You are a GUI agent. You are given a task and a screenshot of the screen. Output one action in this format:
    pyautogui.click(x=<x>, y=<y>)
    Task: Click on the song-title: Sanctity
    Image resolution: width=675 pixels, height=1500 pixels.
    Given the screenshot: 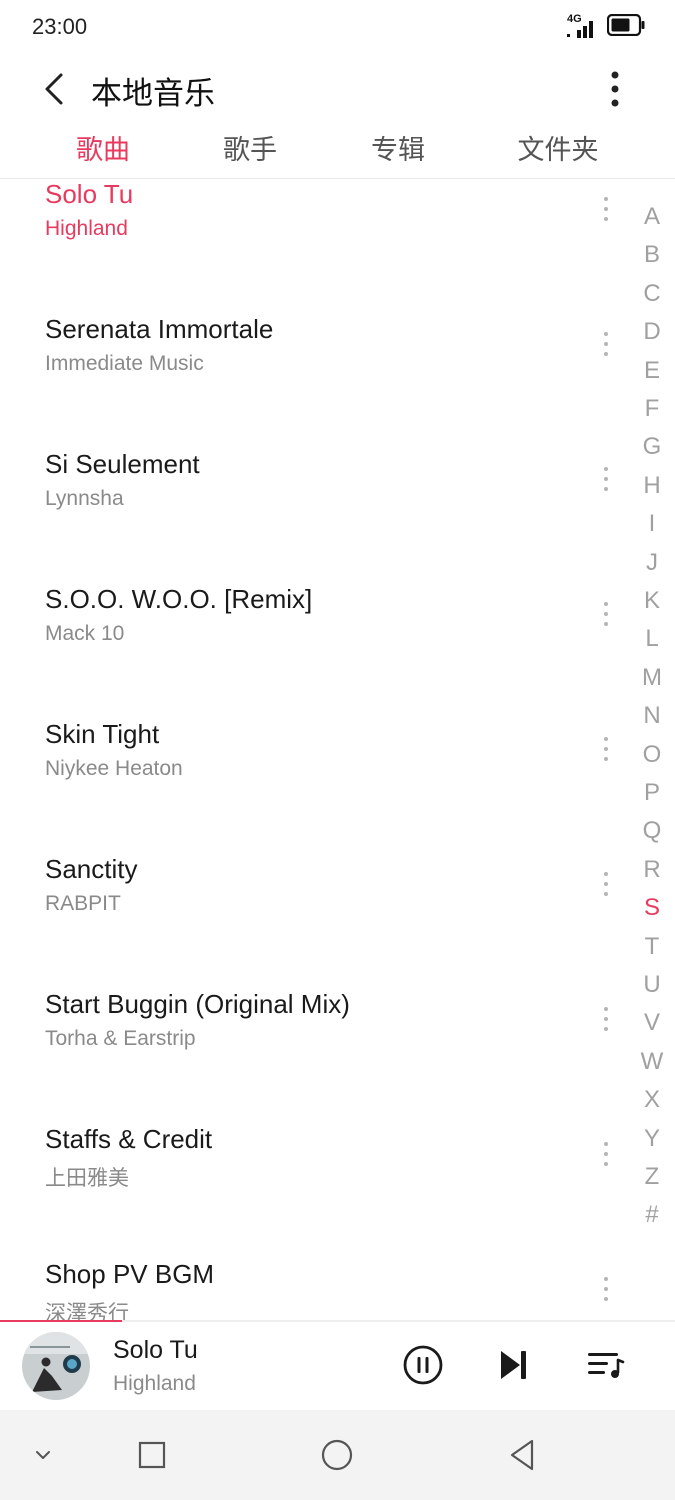 What is the action you would take?
    pyautogui.click(x=91, y=869)
    